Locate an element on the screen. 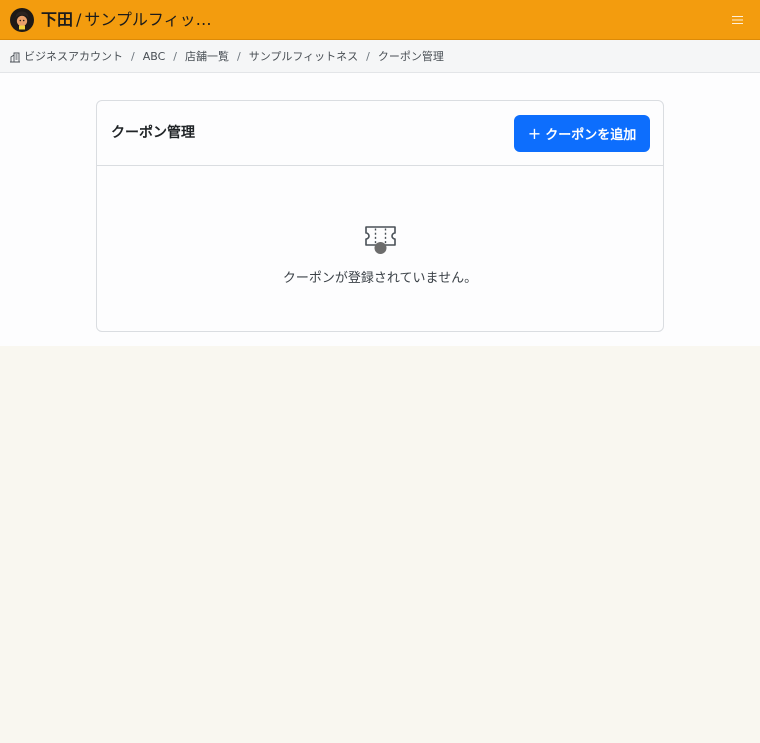  breadcrumb: ビジネスアカウント / ABC / 店舗一覧 / サンプルフィットネス / クーポン管理 is located at coordinates (380, 56).